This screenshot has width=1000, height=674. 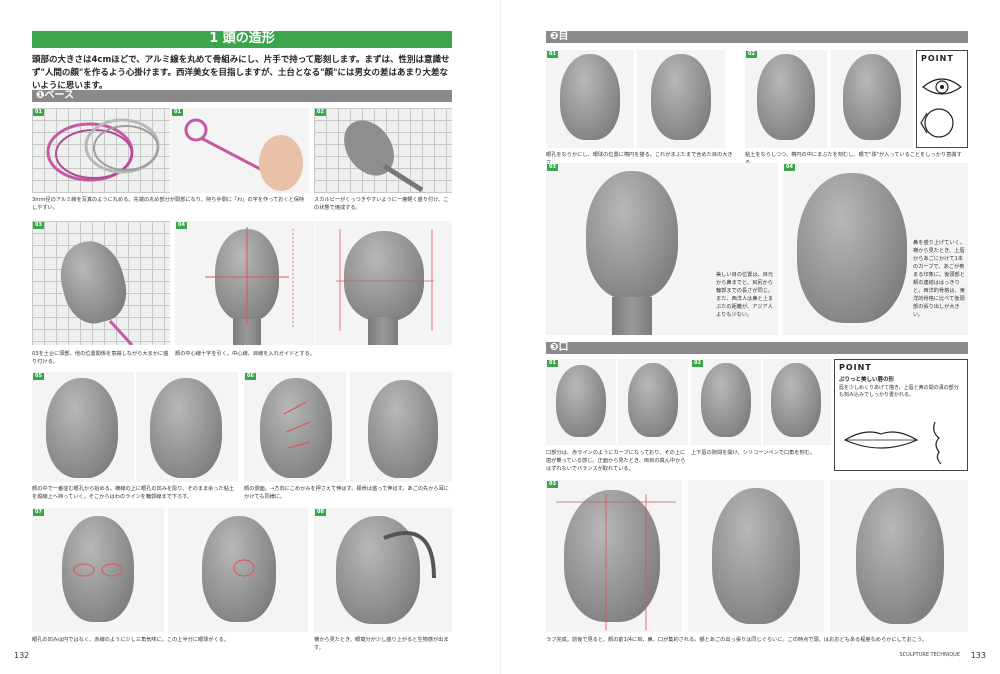 I want to click on eye-guide, so click(x=244, y=568).